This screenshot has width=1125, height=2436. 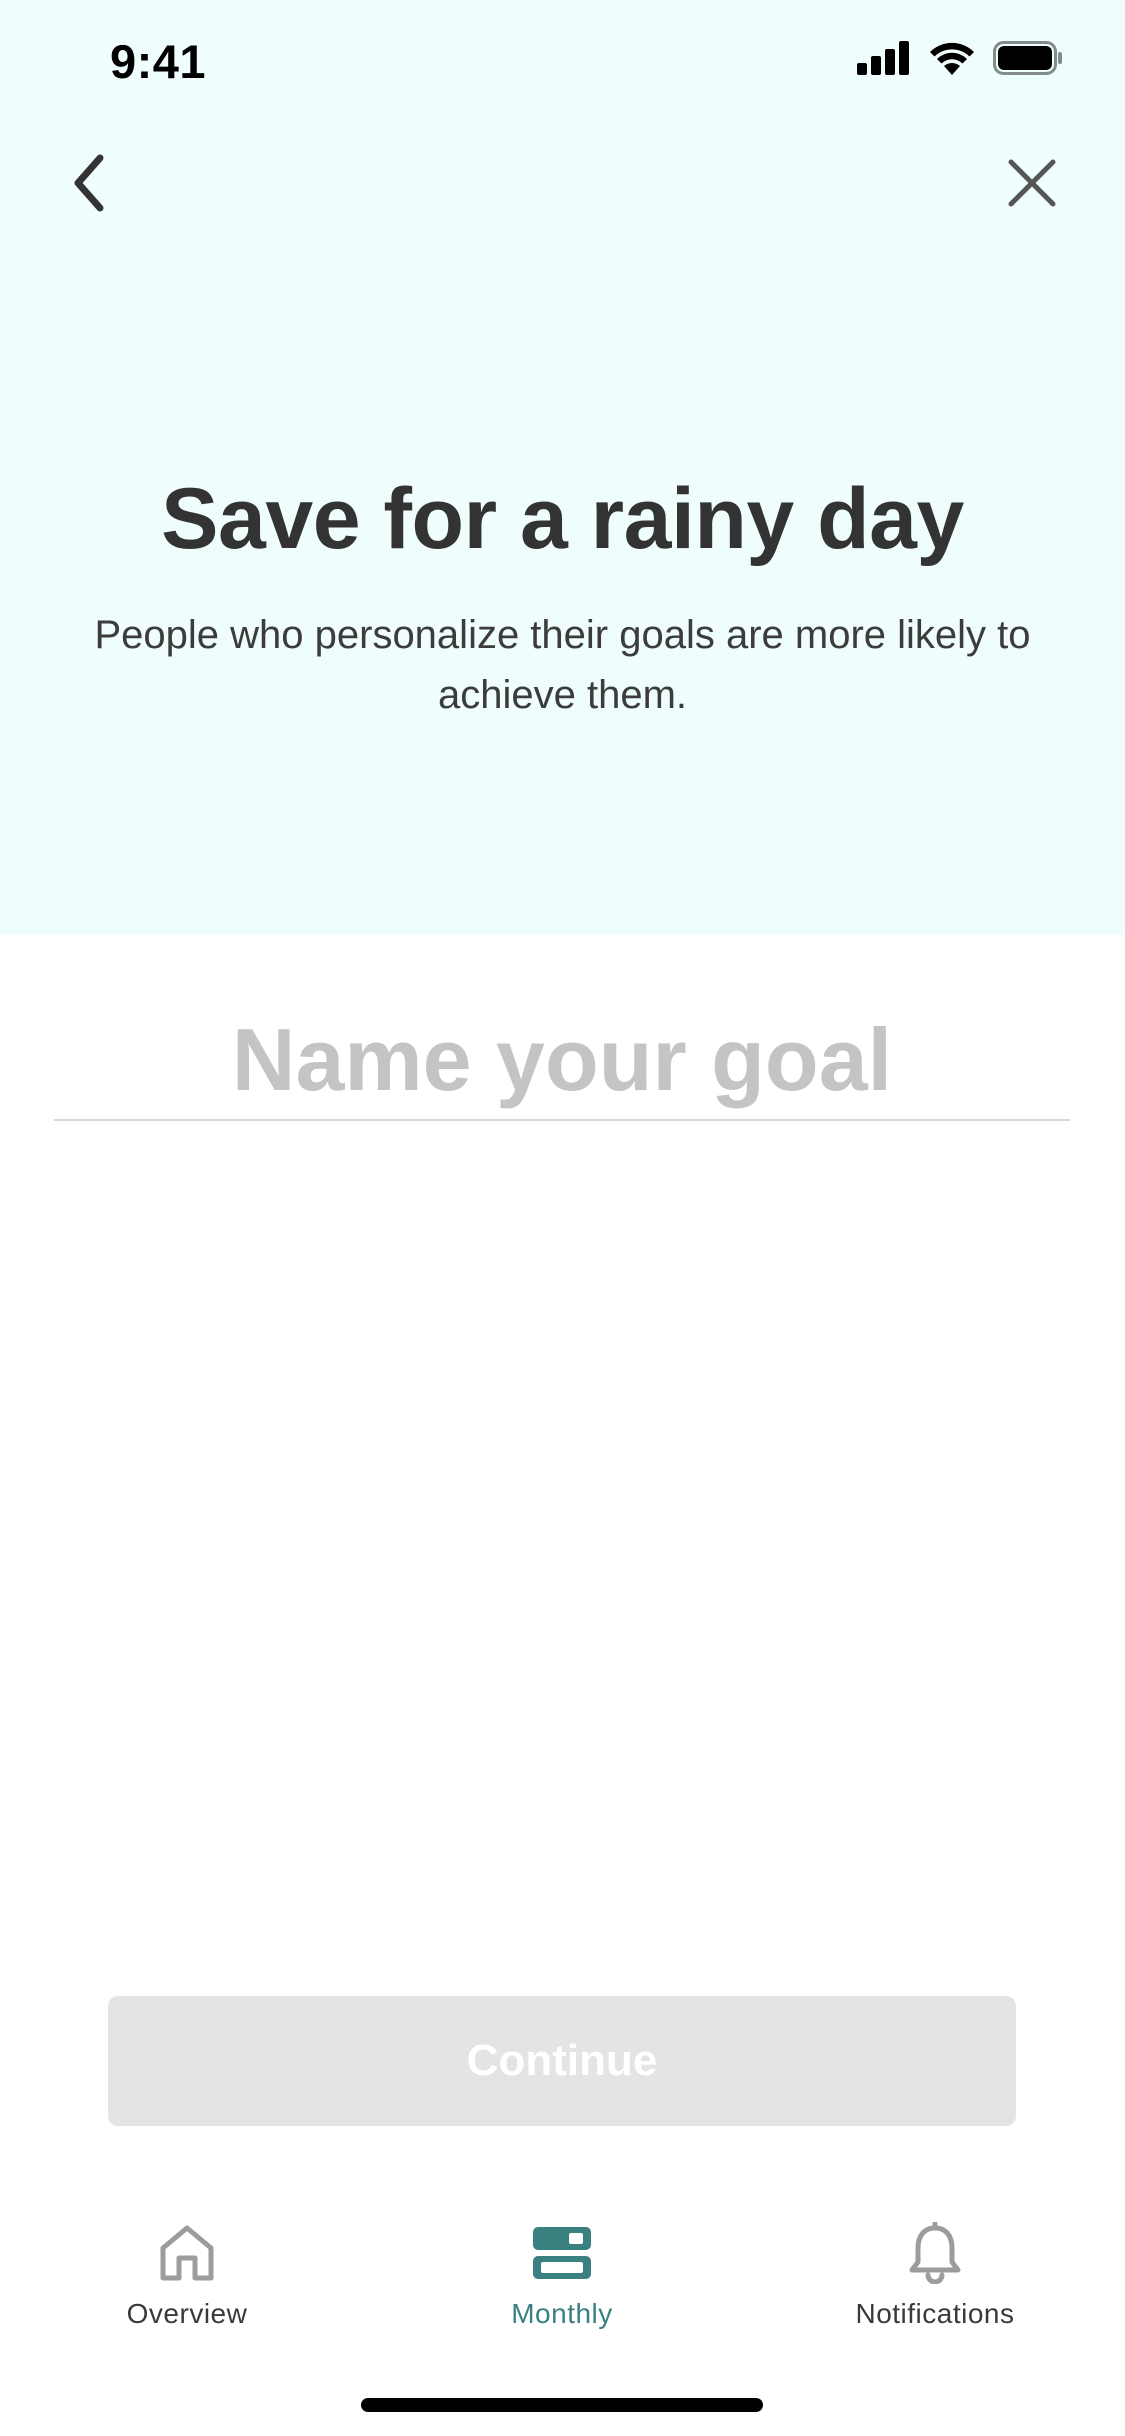 I want to click on tab-bar: Overview Monthly Notifications, so click(x=562, y=2285).